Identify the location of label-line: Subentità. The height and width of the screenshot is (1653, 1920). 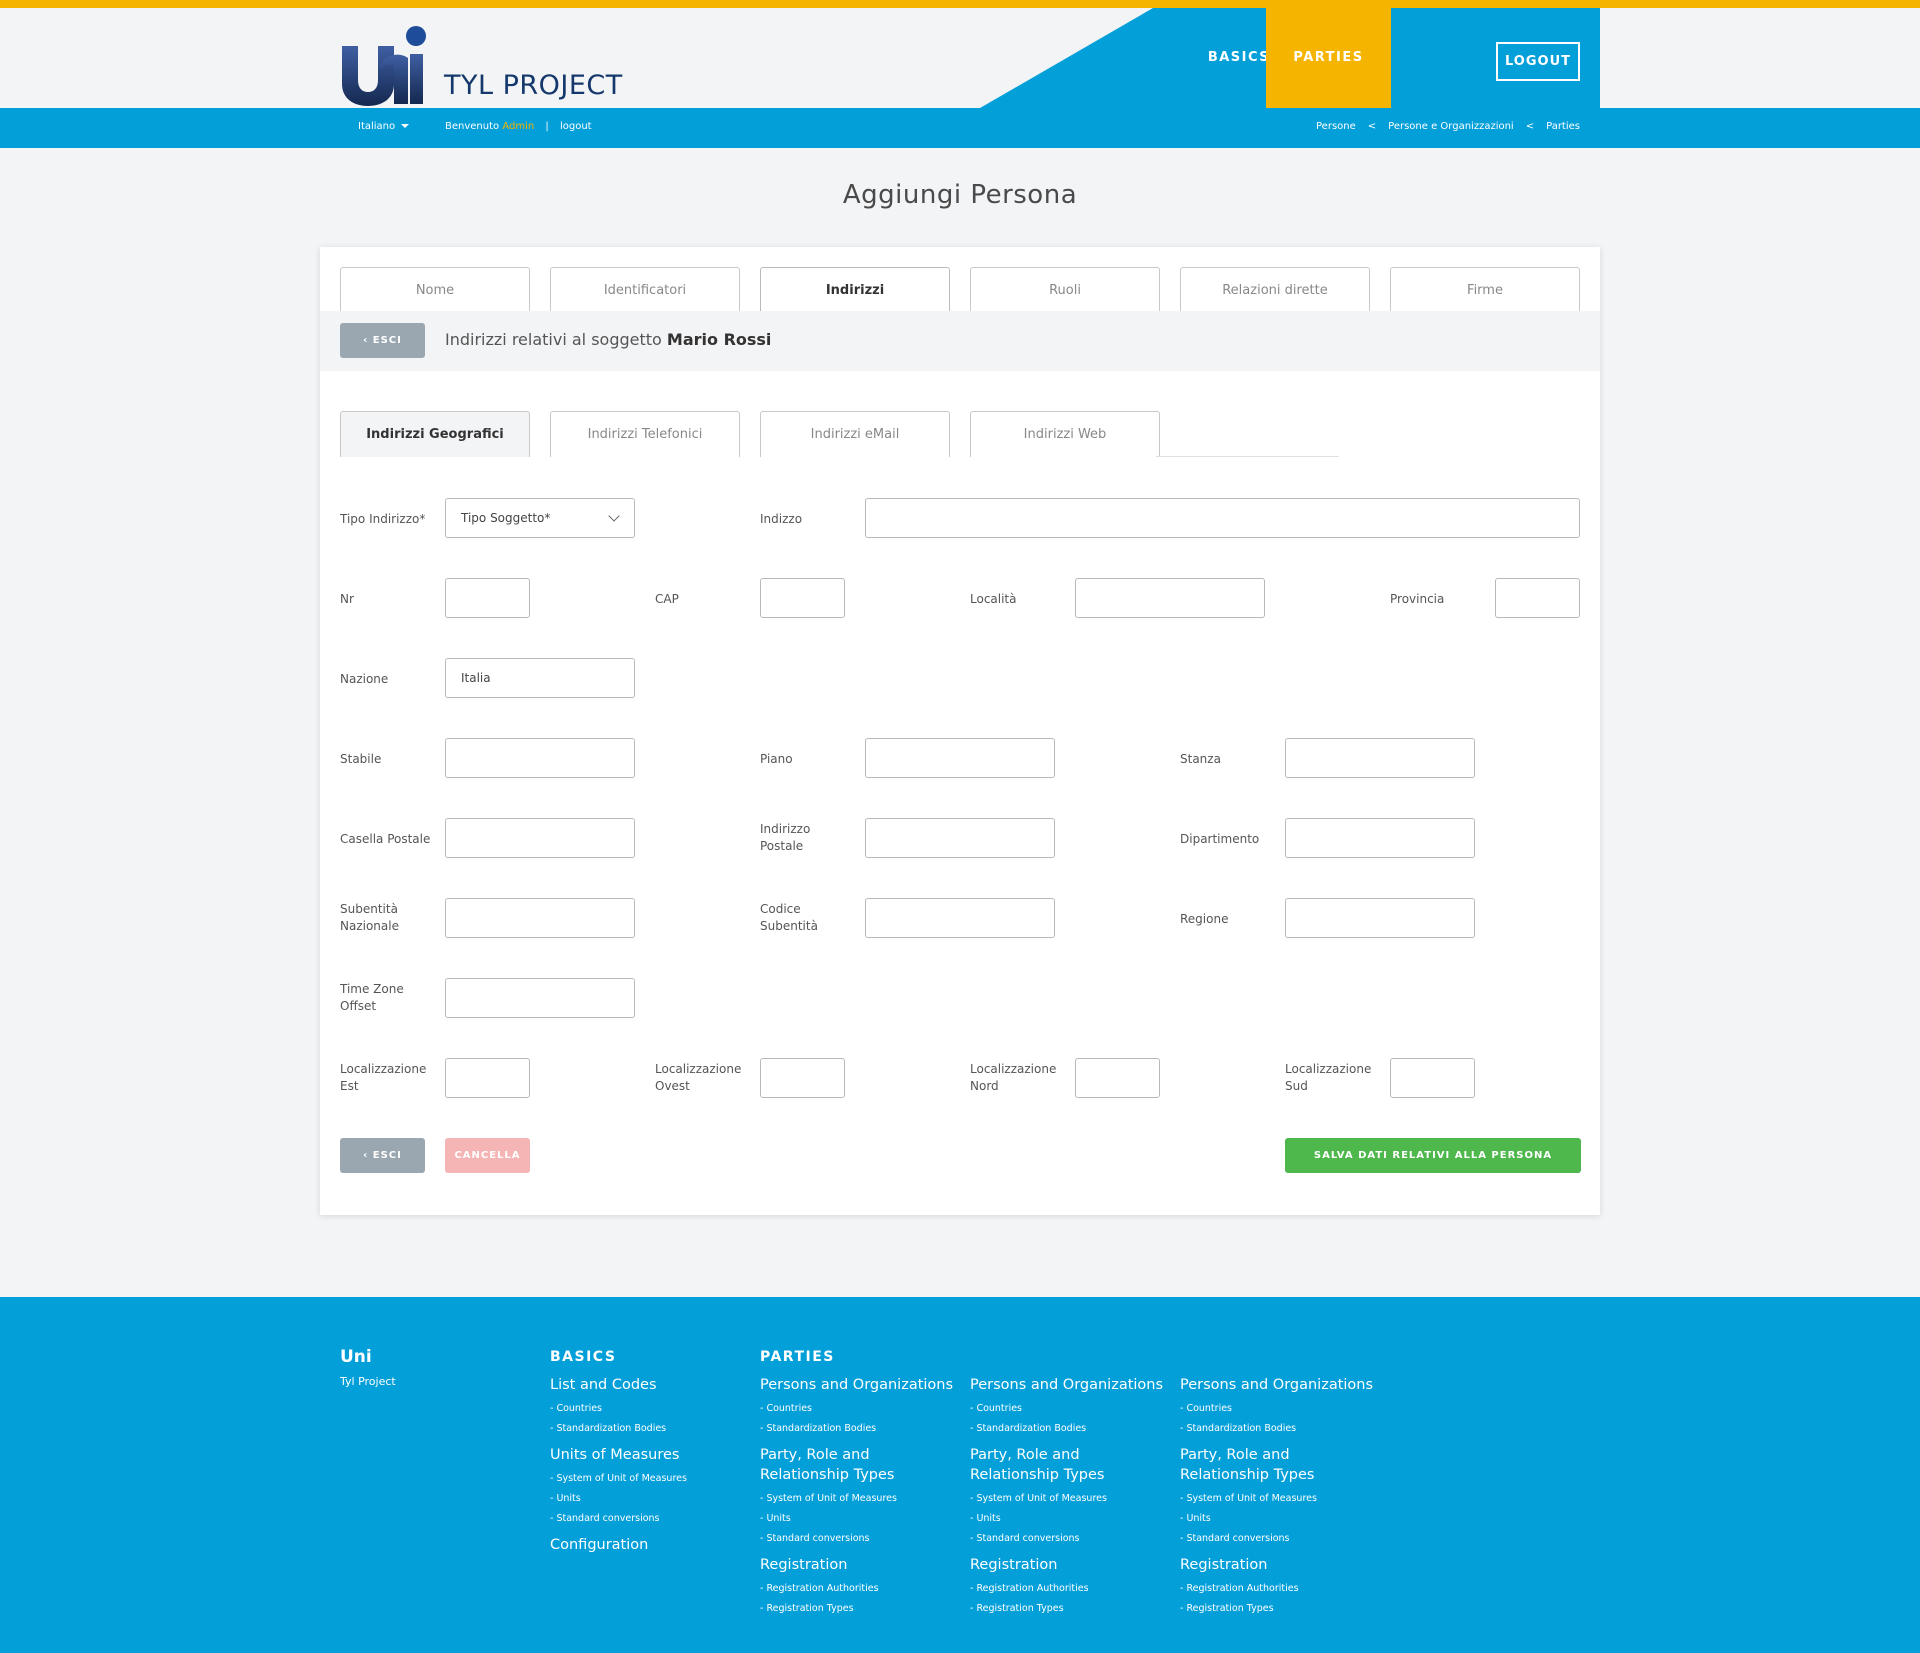
(789, 926).